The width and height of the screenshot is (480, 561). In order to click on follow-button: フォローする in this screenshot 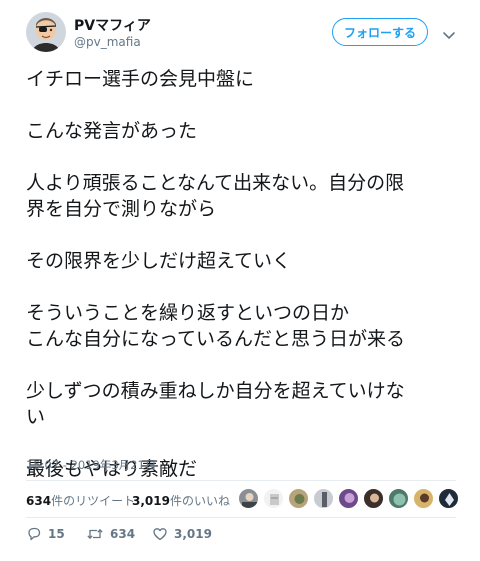, I will do `click(380, 32)`.